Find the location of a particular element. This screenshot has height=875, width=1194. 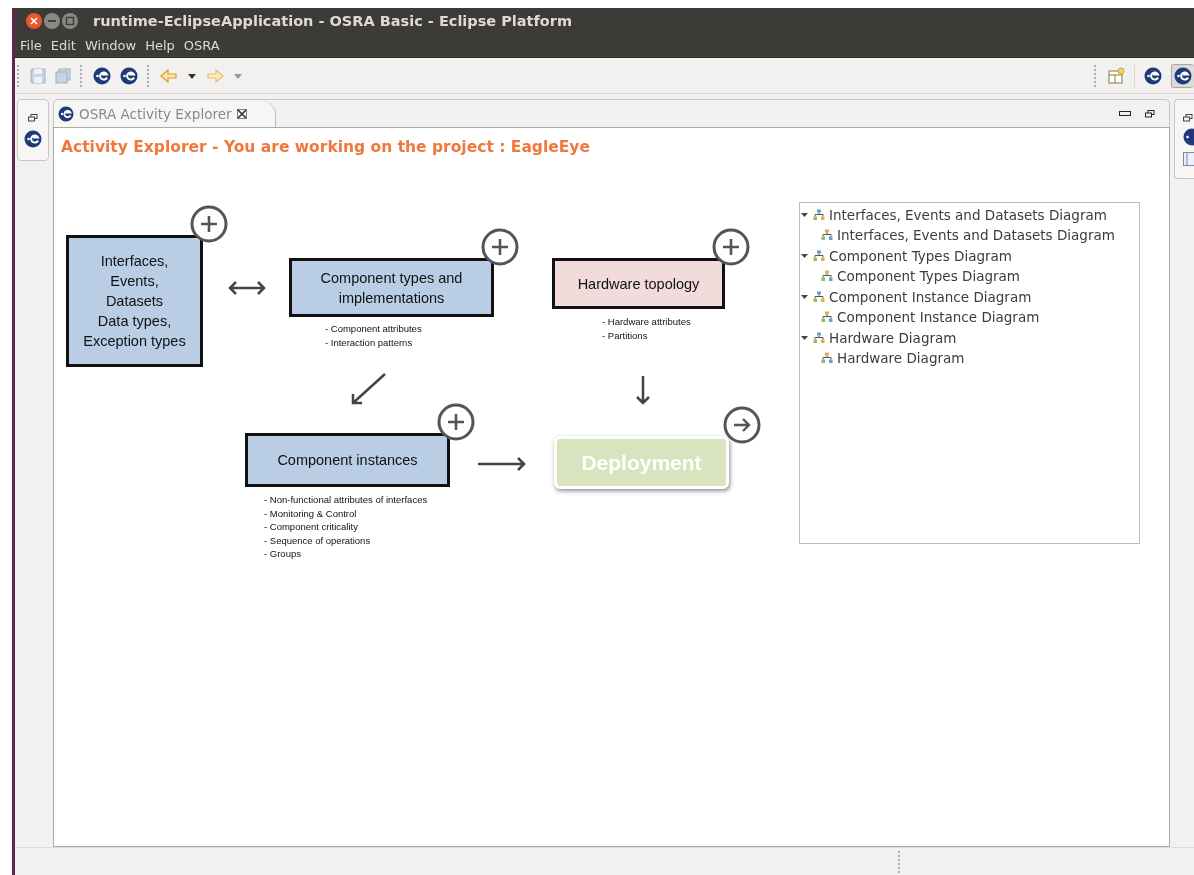

note-text: - Monitoring & Control is located at coordinates (311, 513).